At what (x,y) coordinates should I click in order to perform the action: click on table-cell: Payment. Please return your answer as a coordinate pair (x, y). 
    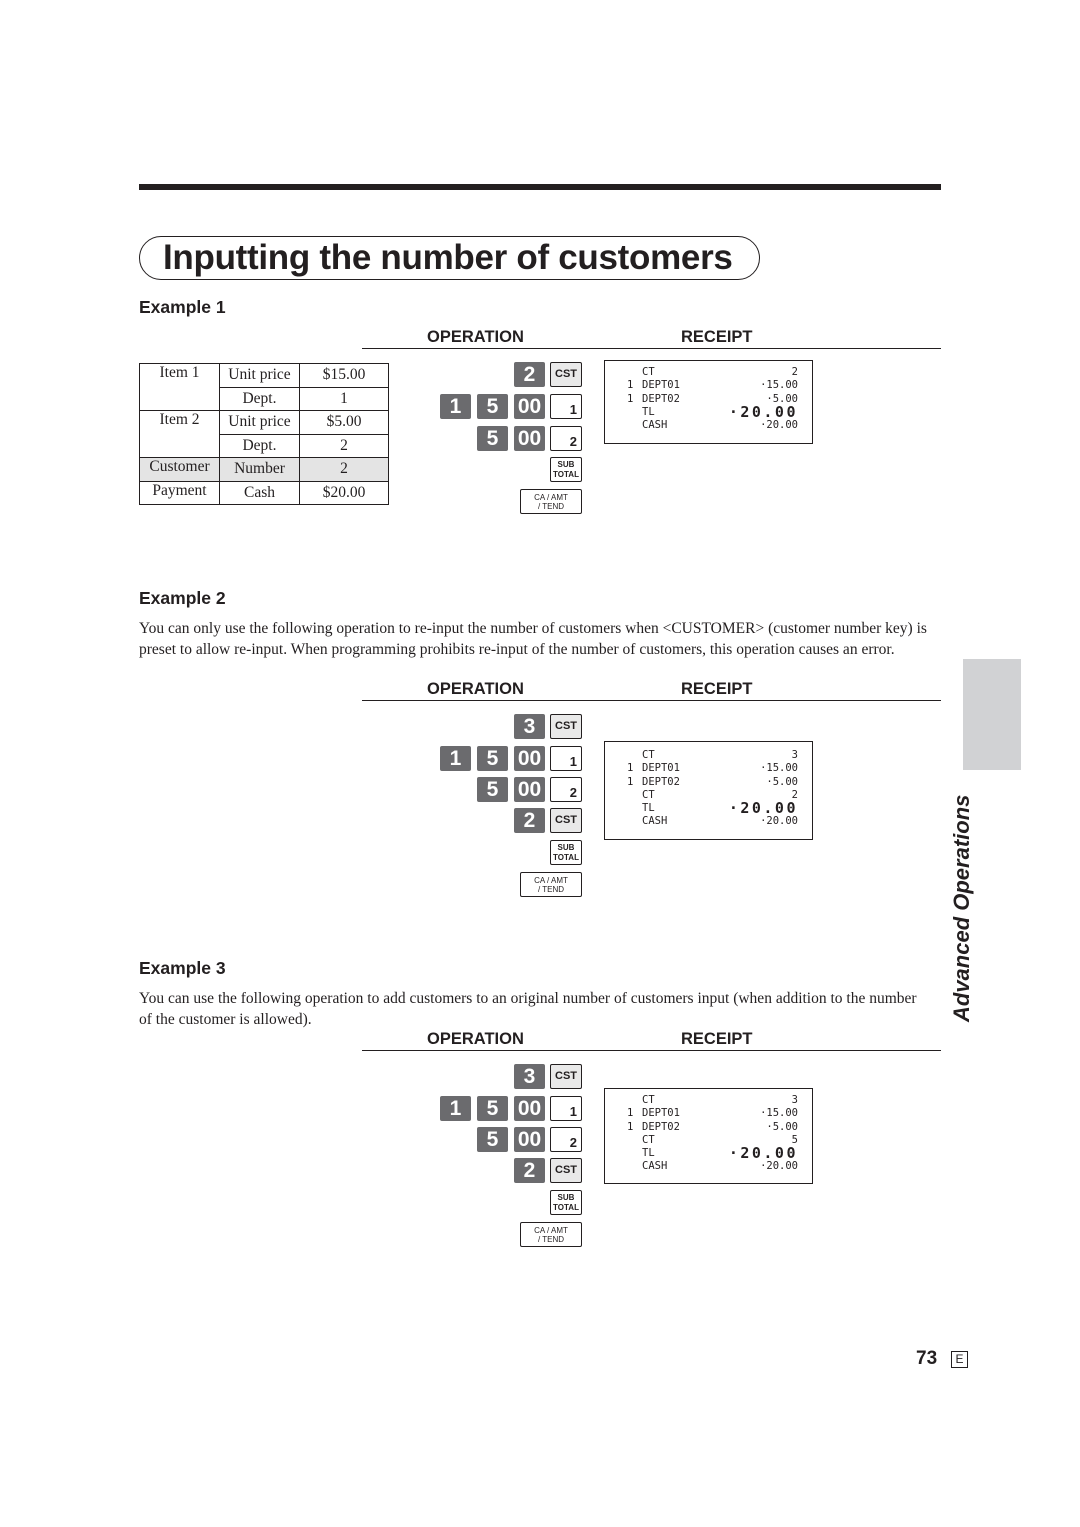
    Looking at the image, I should click on (179, 492).